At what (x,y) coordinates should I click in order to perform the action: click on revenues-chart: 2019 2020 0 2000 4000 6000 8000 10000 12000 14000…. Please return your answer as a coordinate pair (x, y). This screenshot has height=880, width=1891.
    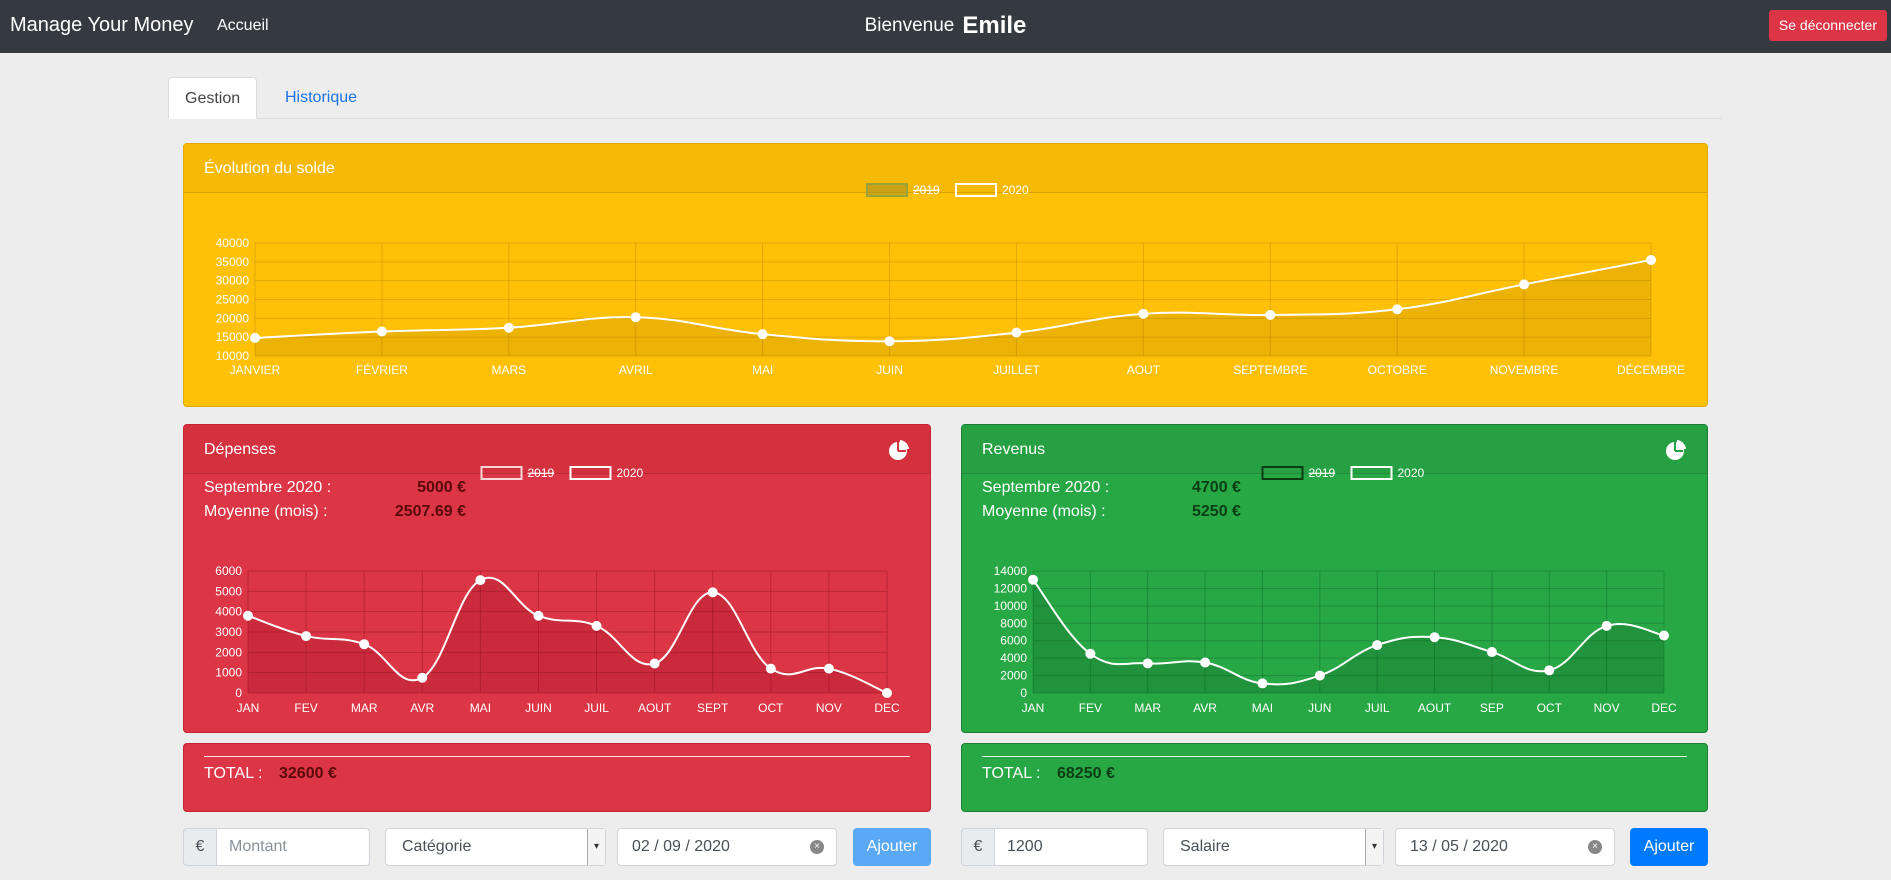
    Looking at the image, I should click on (1335, 590).